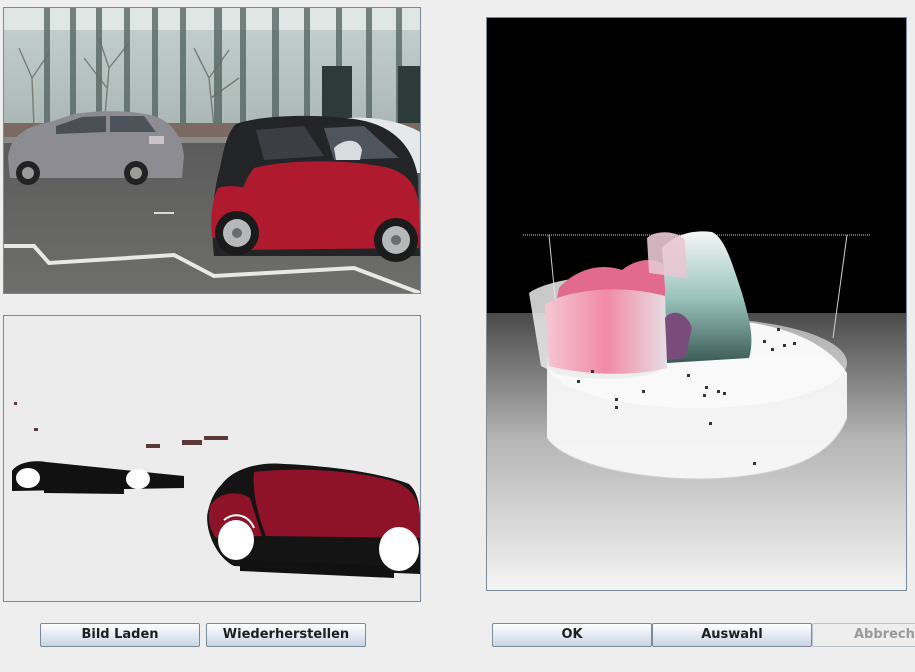 Image resolution: width=915 pixels, height=672 pixels. I want to click on cancel-button: Abbrechen, so click(863, 635).